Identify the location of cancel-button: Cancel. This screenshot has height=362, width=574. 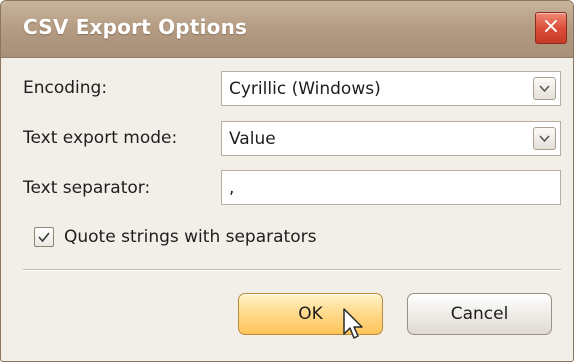
(479, 314).